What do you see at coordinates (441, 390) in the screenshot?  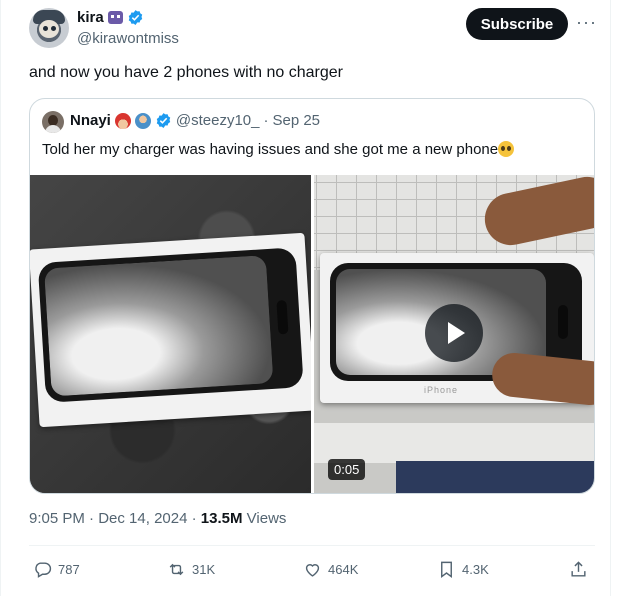 I see `box-label: iPhone` at bounding box center [441, 390].